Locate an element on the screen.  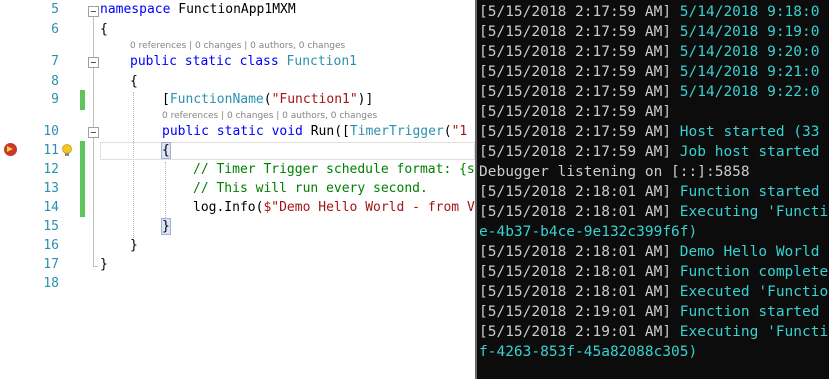
console-line: [5/15/2018 2:17:59 AM] 5/14/2018 9:18:0 is located at coordinates (649, 12).